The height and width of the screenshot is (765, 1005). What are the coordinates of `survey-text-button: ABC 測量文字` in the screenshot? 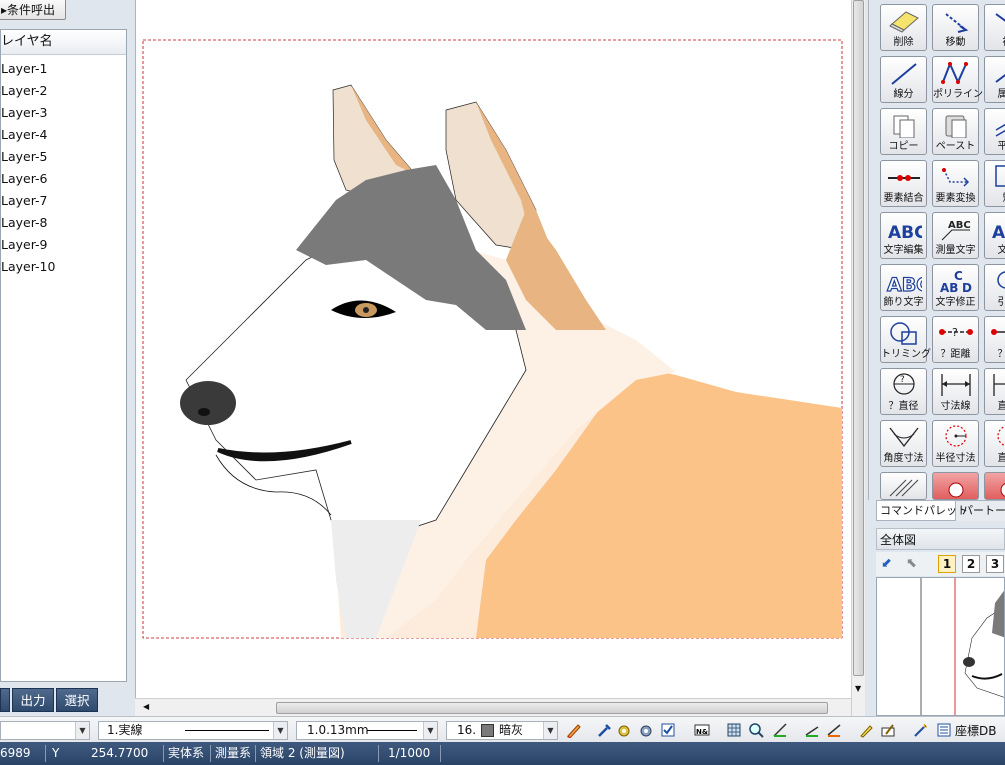 It's located at (955, 235).